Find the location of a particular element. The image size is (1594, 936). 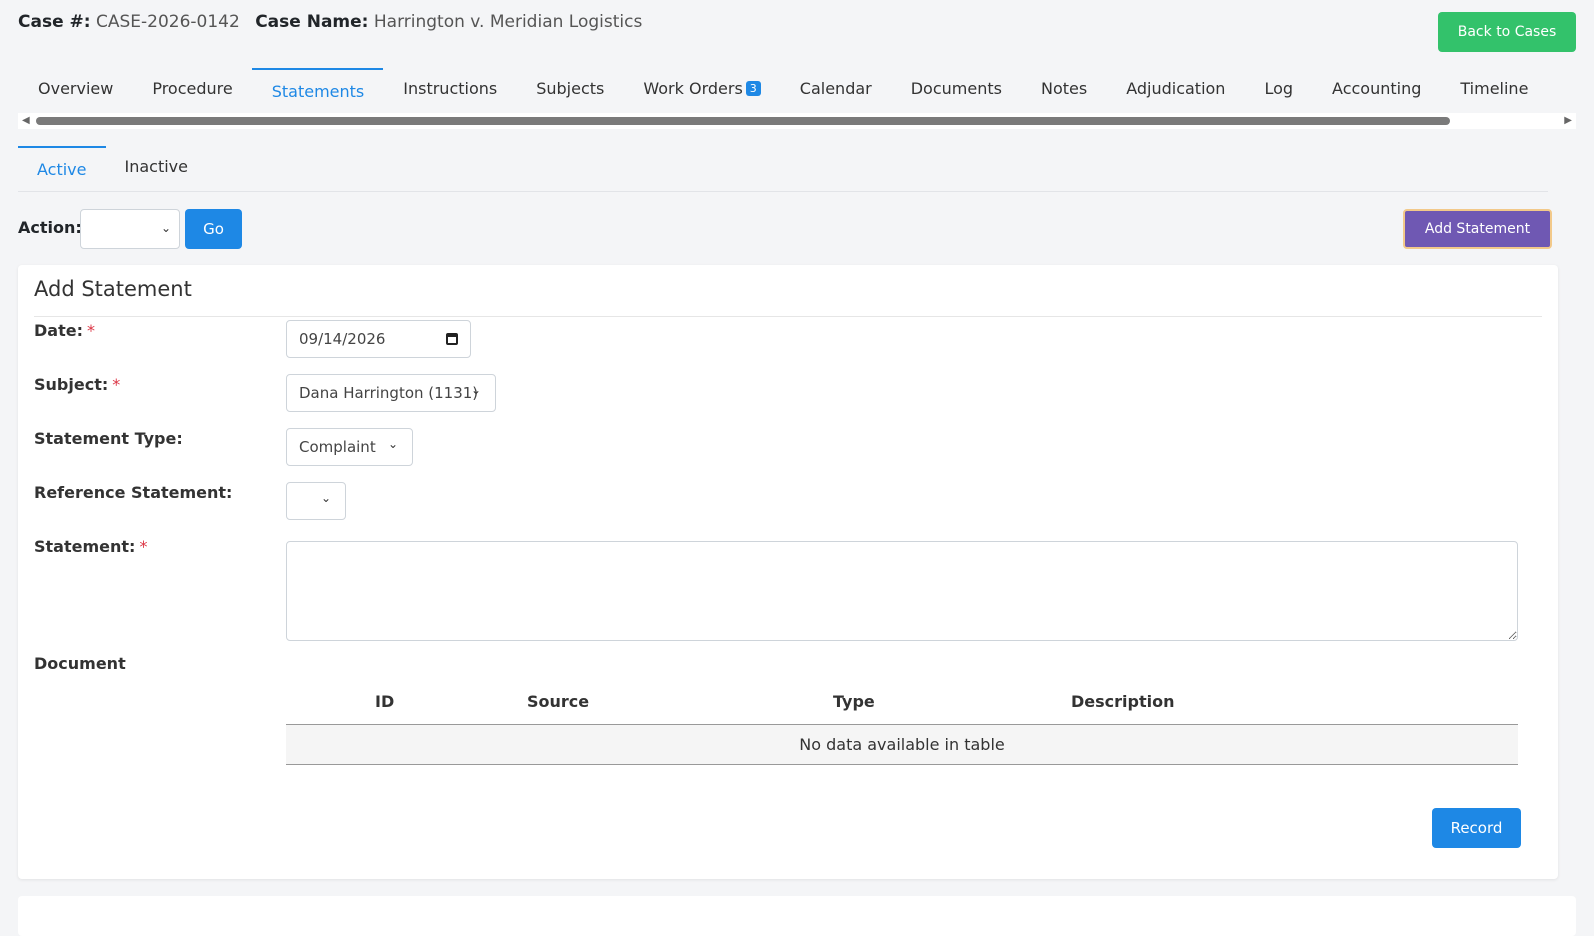

empty-table-message: No data available in table is located at coordinates (902, 744).